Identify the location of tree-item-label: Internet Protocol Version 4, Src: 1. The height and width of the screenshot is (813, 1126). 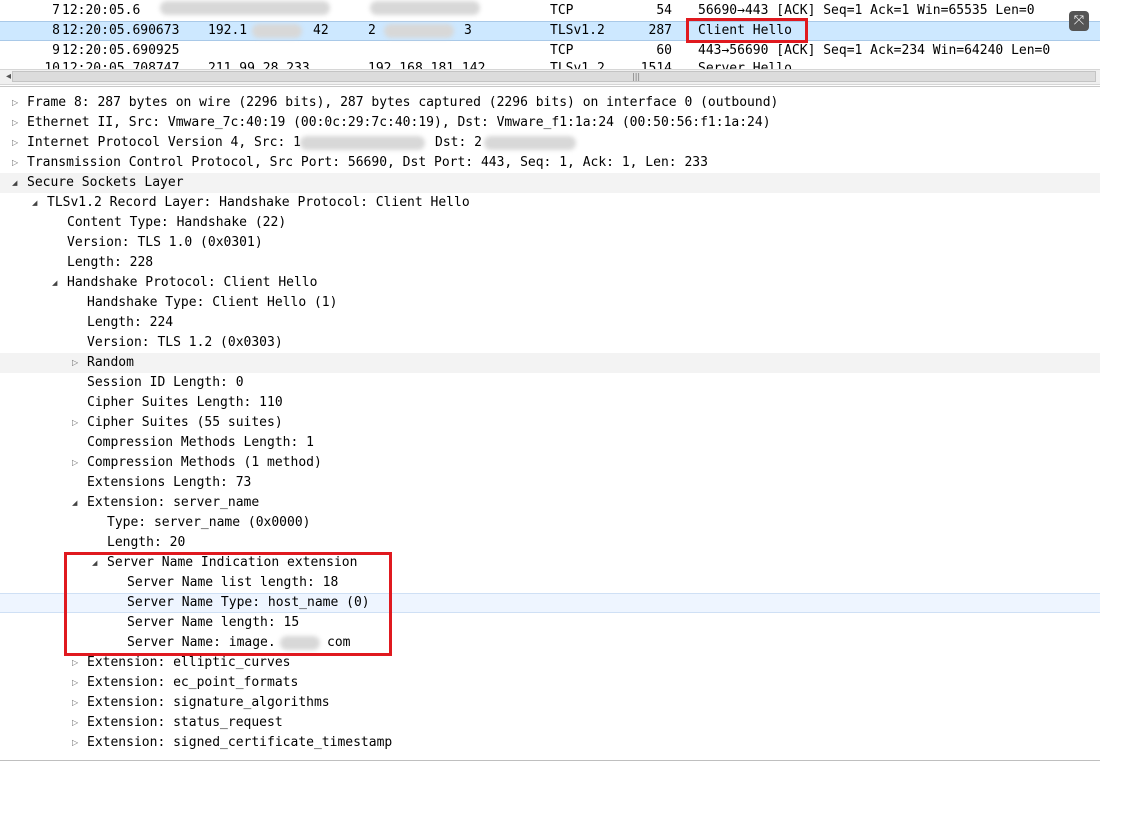
(164, 142).